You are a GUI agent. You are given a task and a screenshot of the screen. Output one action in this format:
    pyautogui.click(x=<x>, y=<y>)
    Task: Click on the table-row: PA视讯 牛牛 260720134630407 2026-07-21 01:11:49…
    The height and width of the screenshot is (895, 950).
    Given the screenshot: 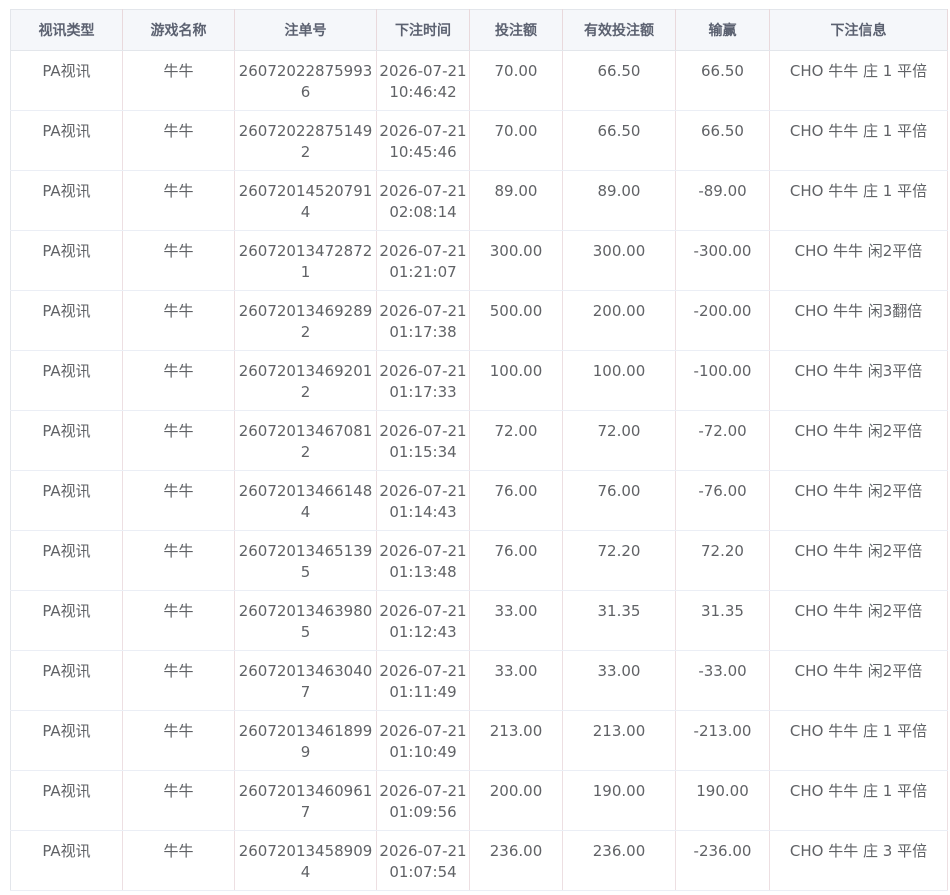 What is the action you would take?
    pyautogui.click(x=479, y=680)
    